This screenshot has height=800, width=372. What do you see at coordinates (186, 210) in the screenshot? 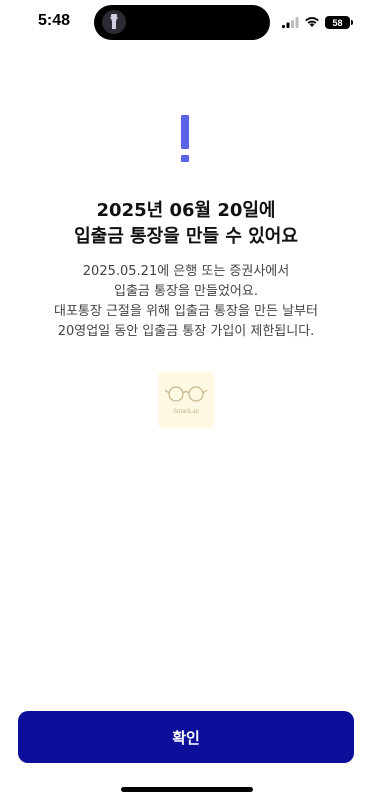
I see `title-line-1: 2025년 06월 20일에` at bounding box center [186, 210].